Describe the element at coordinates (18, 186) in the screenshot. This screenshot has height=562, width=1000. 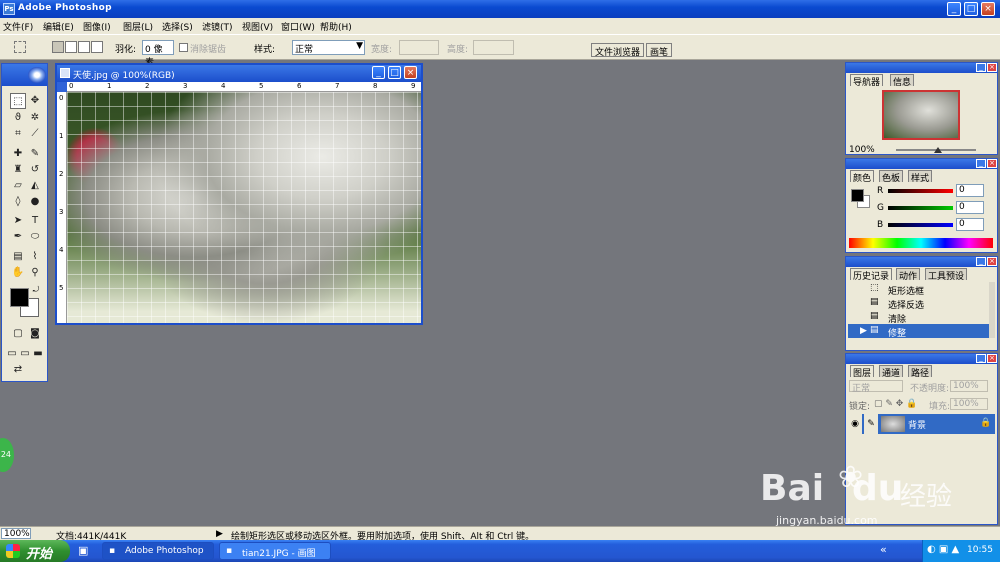
I see `eraser-tool-icon: ▱` at that location.